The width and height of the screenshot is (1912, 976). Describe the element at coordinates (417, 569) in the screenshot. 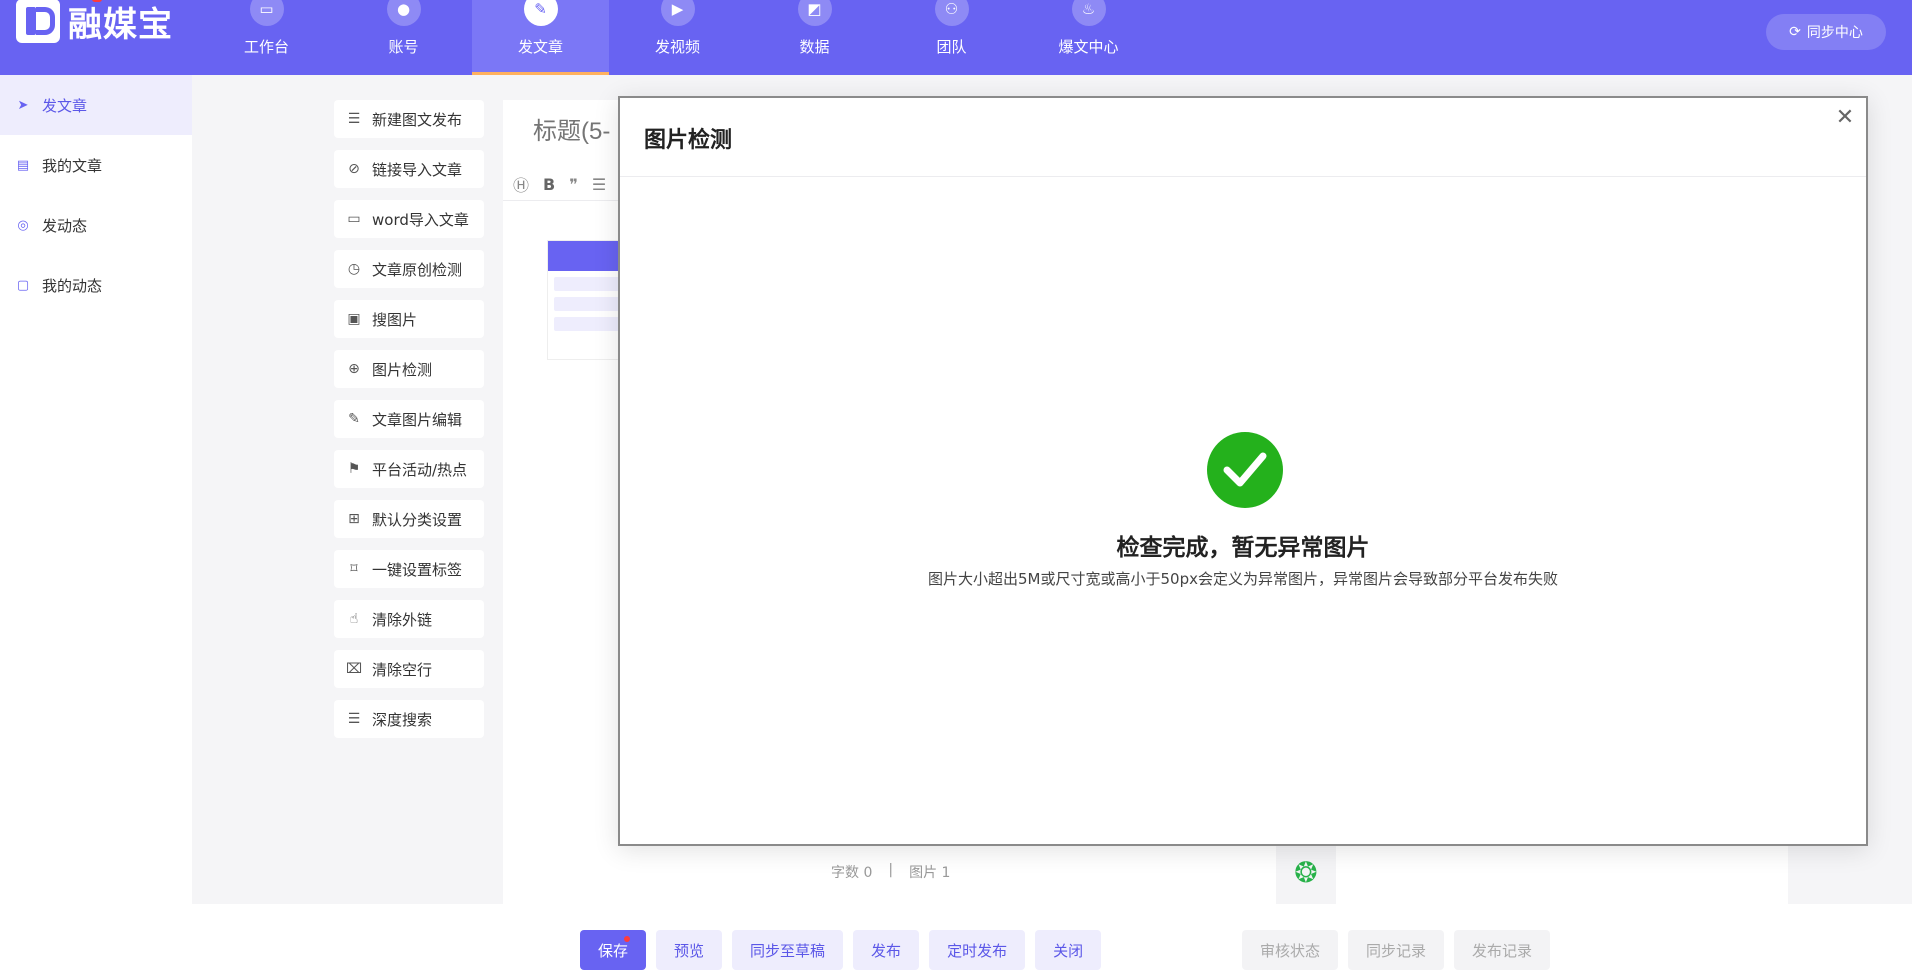

I see `tool-label: 一键设置标签` at that location.